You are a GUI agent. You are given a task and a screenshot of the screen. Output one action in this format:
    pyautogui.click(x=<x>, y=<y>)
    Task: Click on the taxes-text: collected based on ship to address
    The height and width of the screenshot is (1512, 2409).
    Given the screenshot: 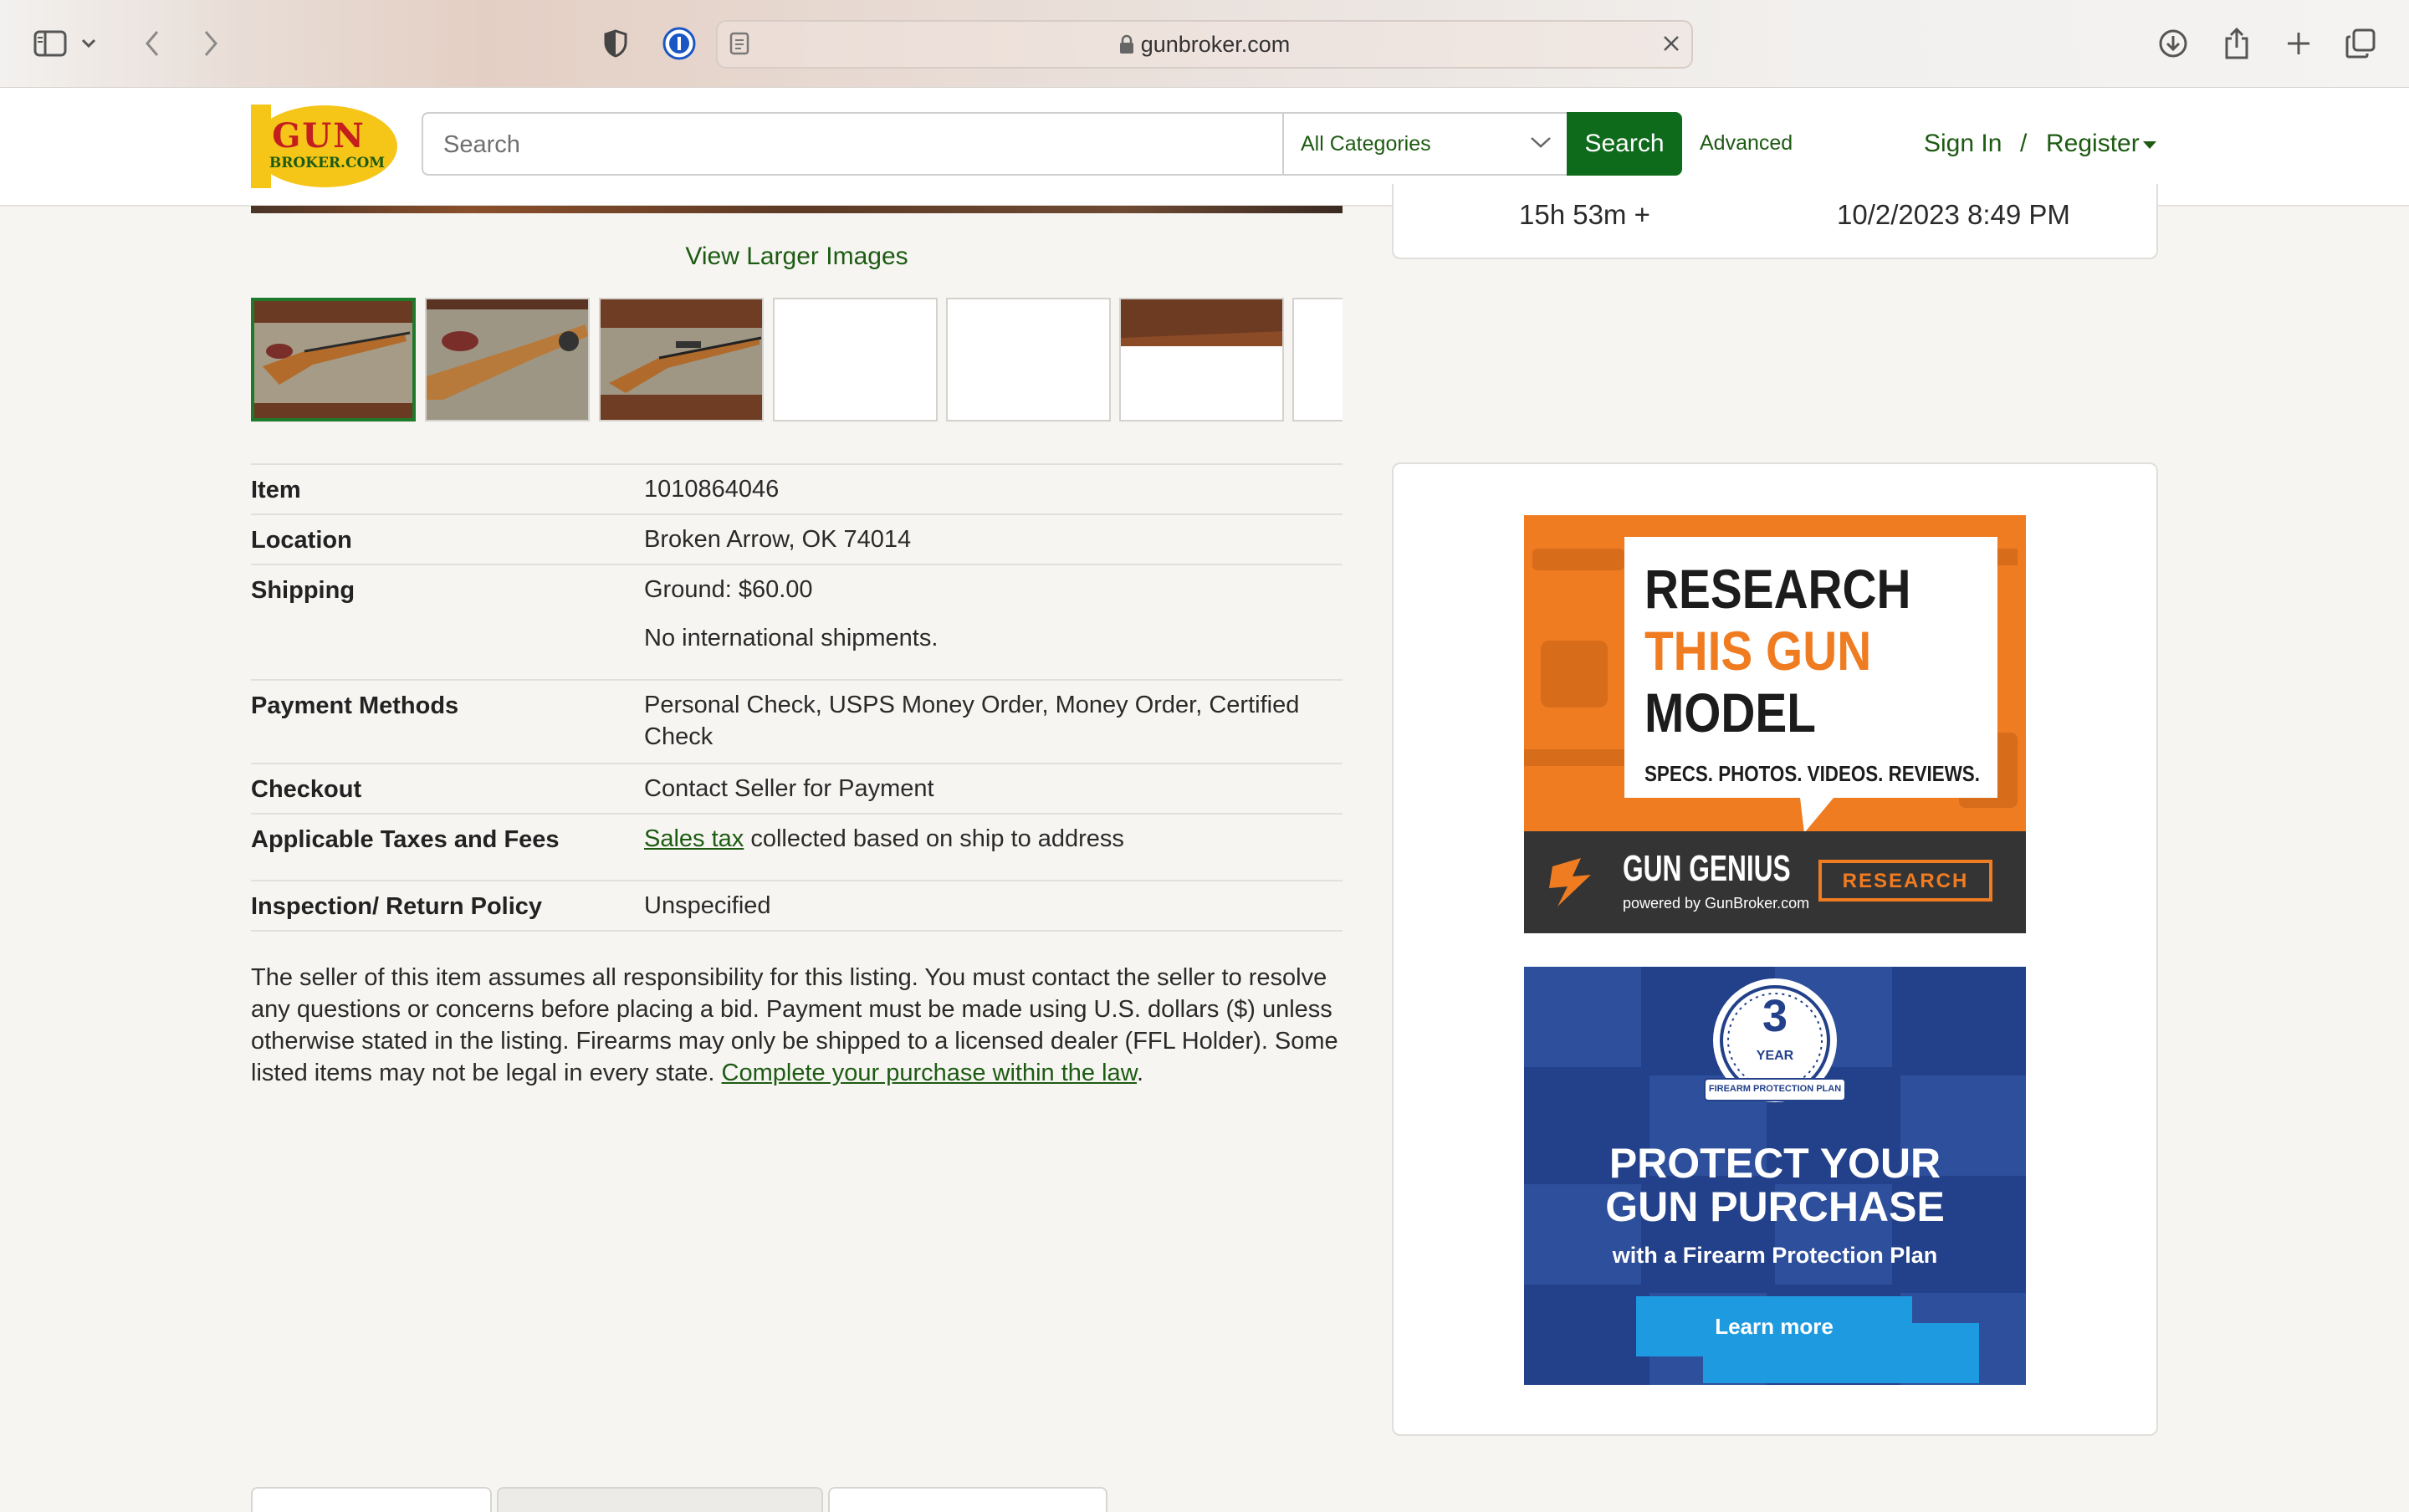 What is the action you would take?
    pyautogui.click(x=934, y=838)
    